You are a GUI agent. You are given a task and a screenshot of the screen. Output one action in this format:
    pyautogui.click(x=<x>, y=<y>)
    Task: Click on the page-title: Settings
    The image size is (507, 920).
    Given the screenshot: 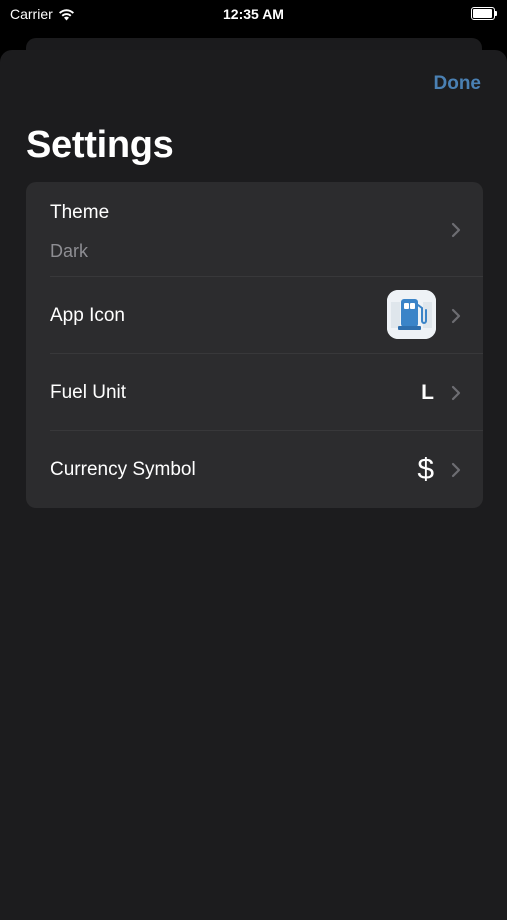 What is the action you would take?
    pyautogui.click(x=100, y=145)
    